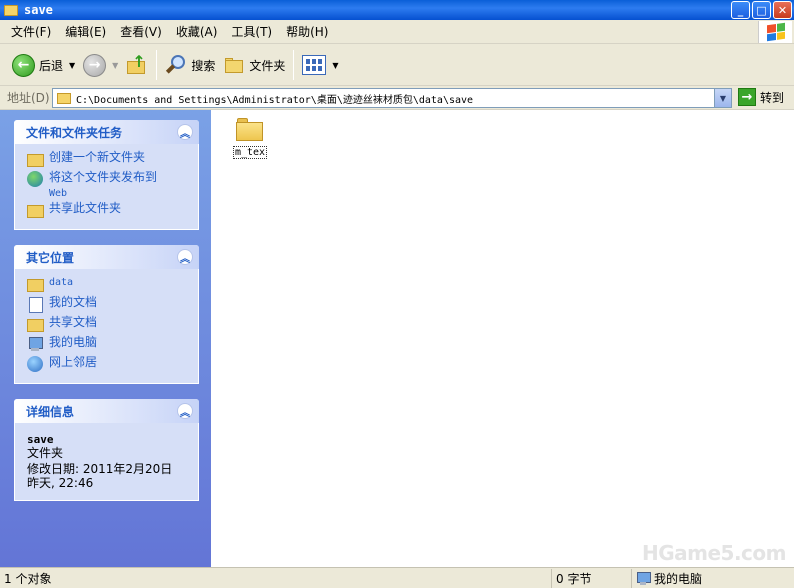 The height and width of the screenshot is (588, 794). What do you see at coordinates (45, 453) in the screenshot?
I see `details-type: 文件夹` at bounding box center [45, 453].